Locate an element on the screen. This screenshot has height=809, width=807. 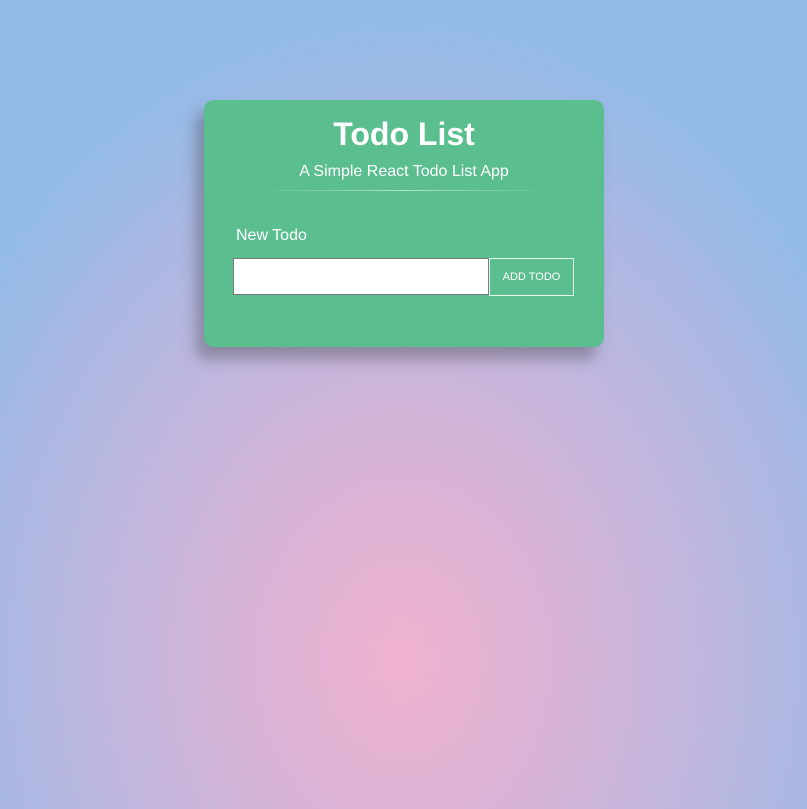
page-title: Todo List is located at coordinates (404, 134).